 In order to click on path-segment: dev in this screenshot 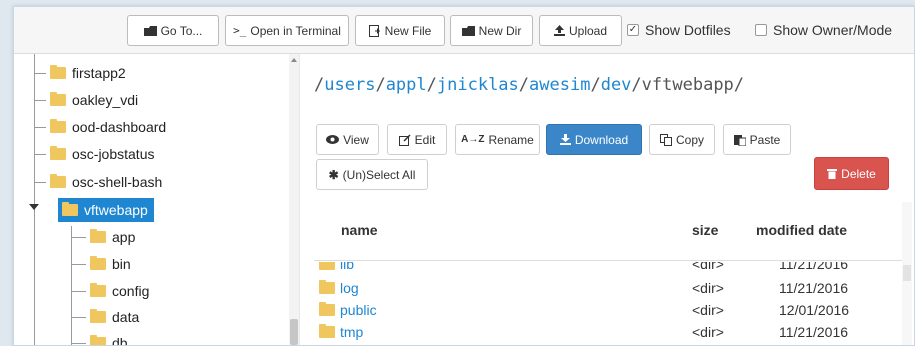, I will do `click(616, 85)`.